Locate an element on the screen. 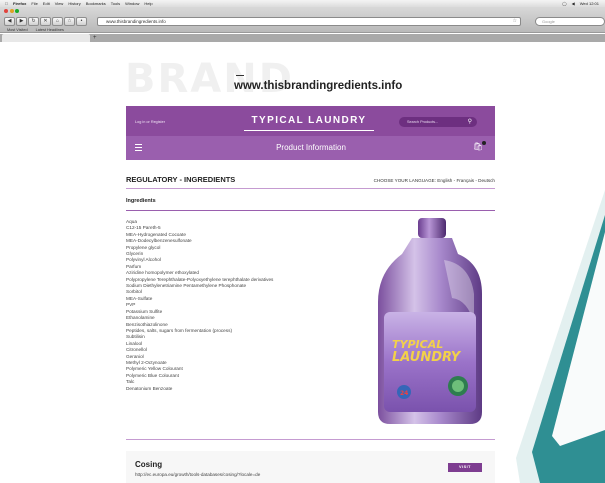  reload-button: ↻ is located at coordinates (33, 21).